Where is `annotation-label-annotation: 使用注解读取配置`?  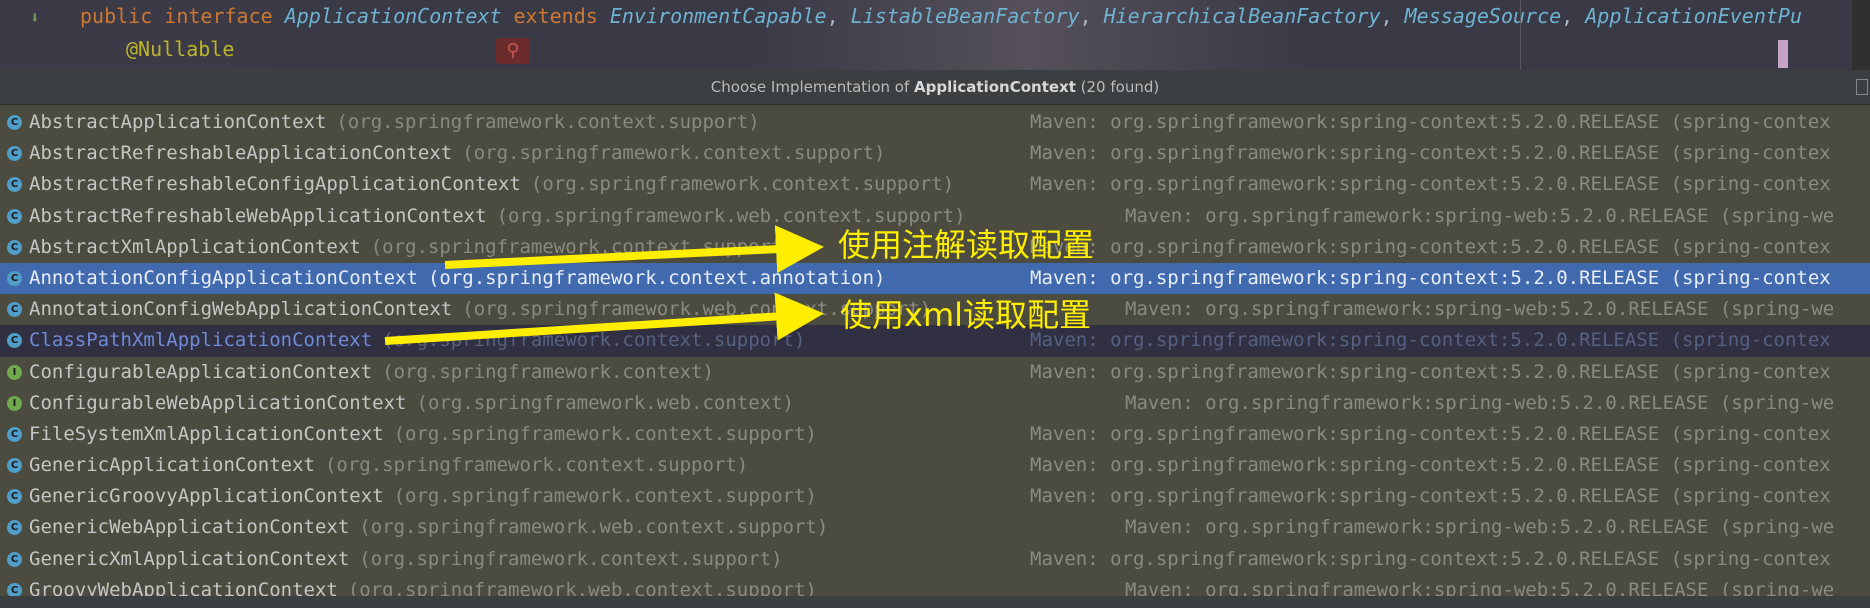 annotation-label-annotation: 使用注解读取配置 is located at coordinates (966, 245).